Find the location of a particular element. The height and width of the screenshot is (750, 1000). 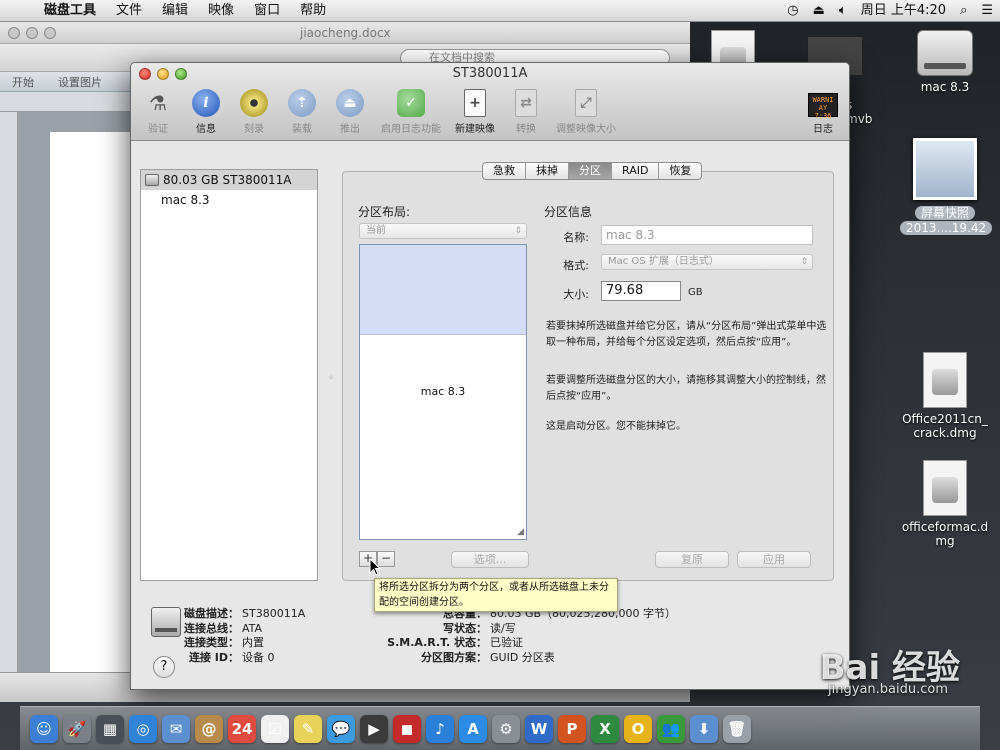

mount-button: ⇡ 装载 is located at coordinates (302, 111).